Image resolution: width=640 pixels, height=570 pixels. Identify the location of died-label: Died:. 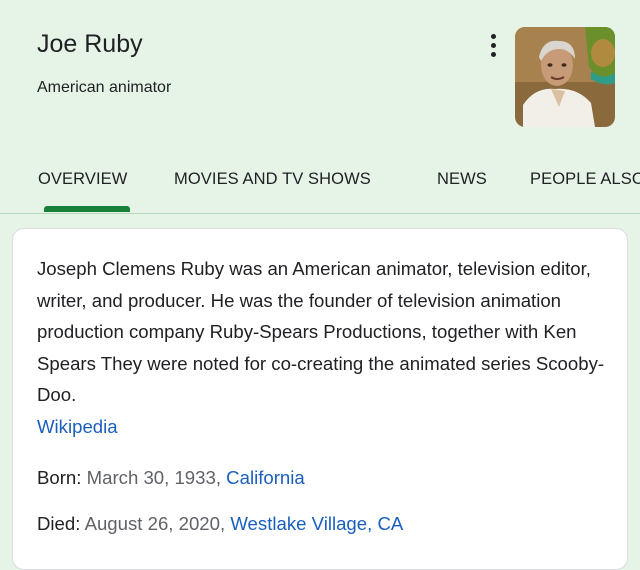
(59, 523).